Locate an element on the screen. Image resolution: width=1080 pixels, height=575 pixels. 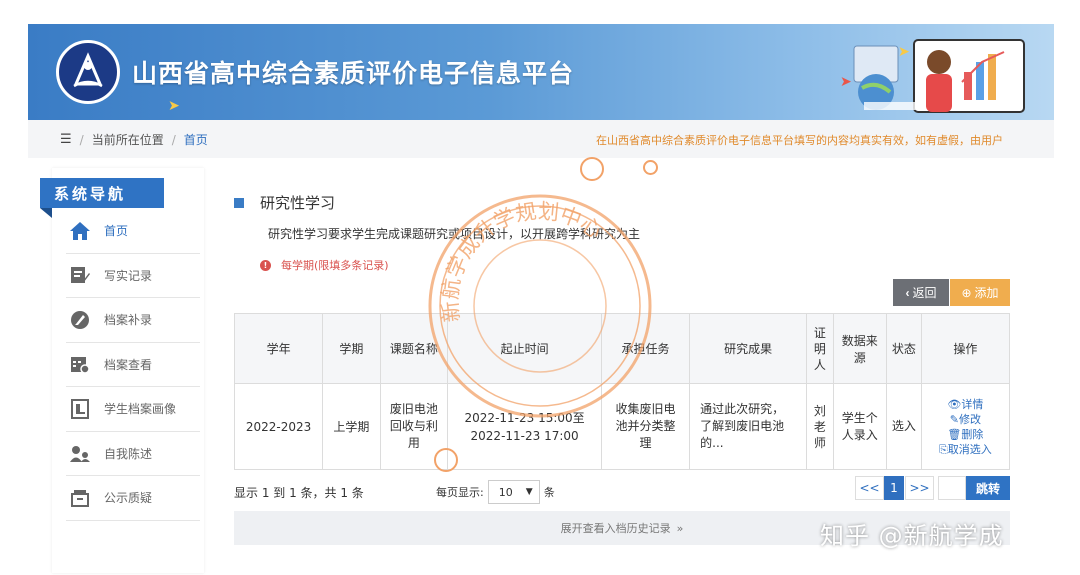
cell-task: 收集废旧电池并分类整理 is located at coordinates (645, 426).